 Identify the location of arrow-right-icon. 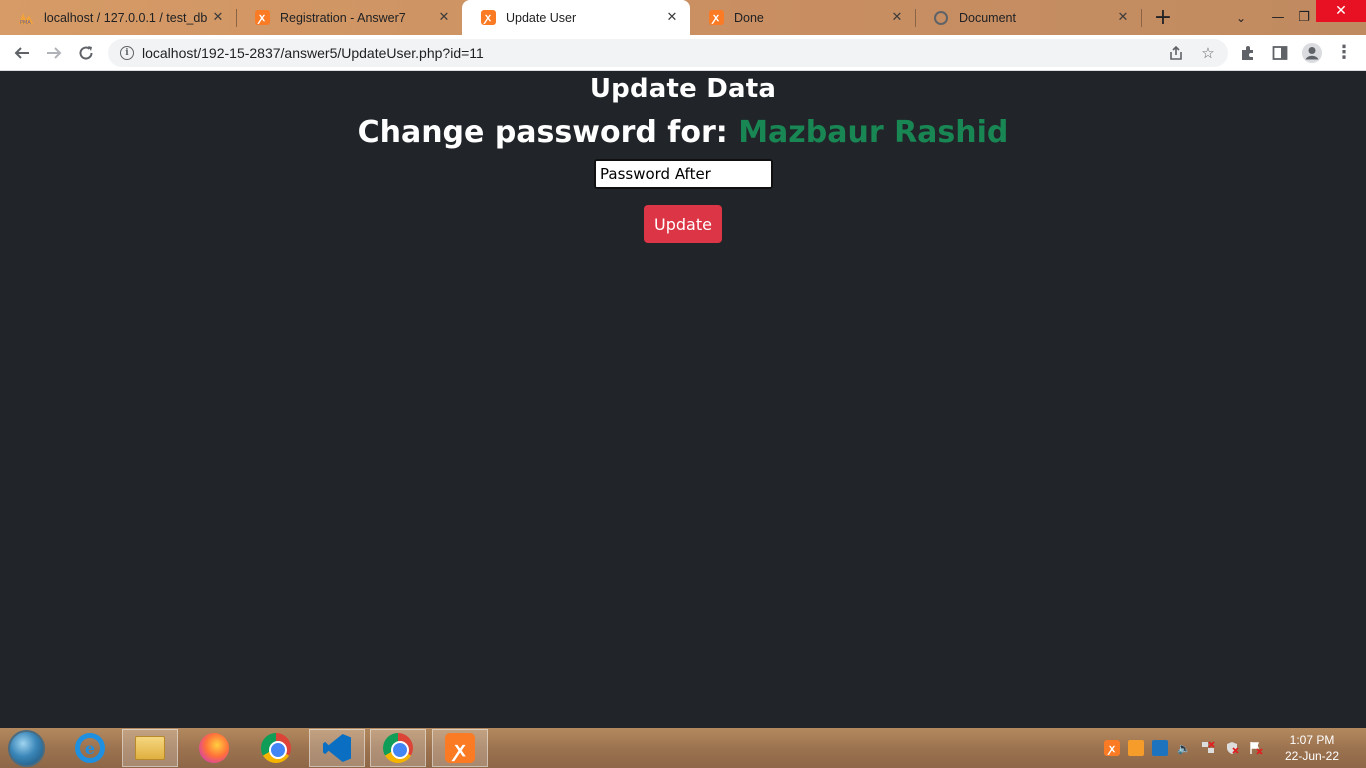
(54, 53).